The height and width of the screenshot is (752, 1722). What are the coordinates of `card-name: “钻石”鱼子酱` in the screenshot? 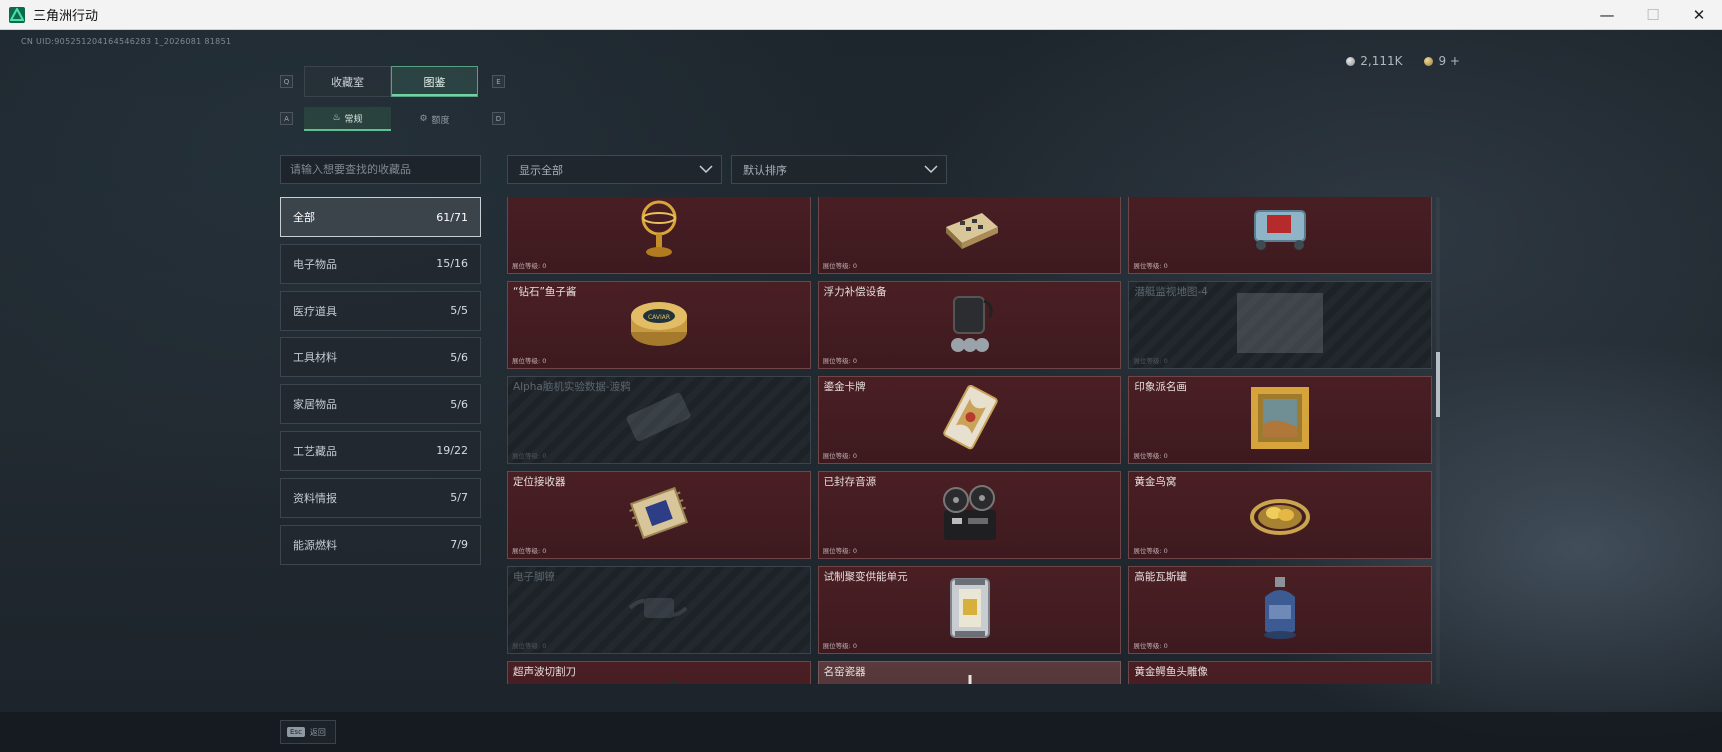 It's located at (545, 292).